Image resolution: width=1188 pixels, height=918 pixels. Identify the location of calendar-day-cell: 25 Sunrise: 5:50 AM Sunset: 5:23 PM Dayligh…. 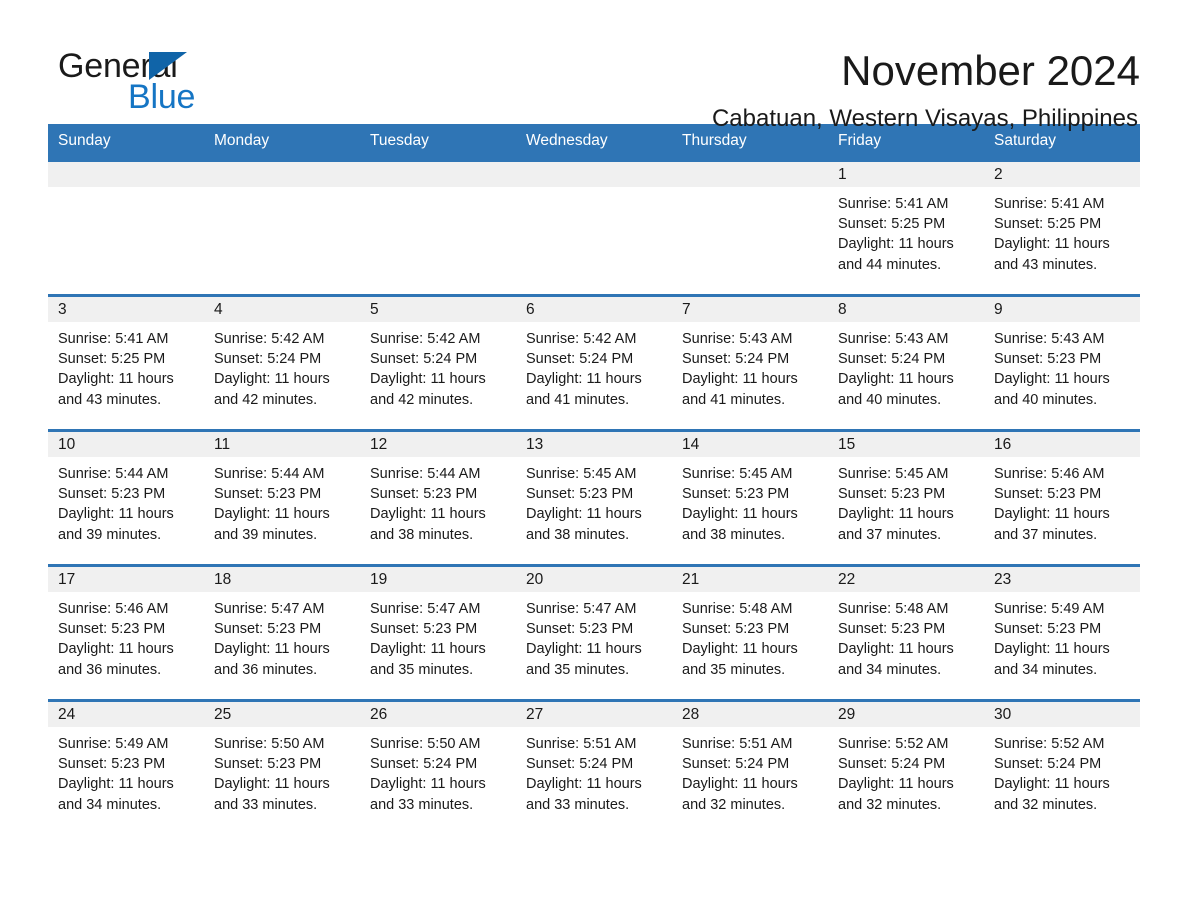
(282, 767).